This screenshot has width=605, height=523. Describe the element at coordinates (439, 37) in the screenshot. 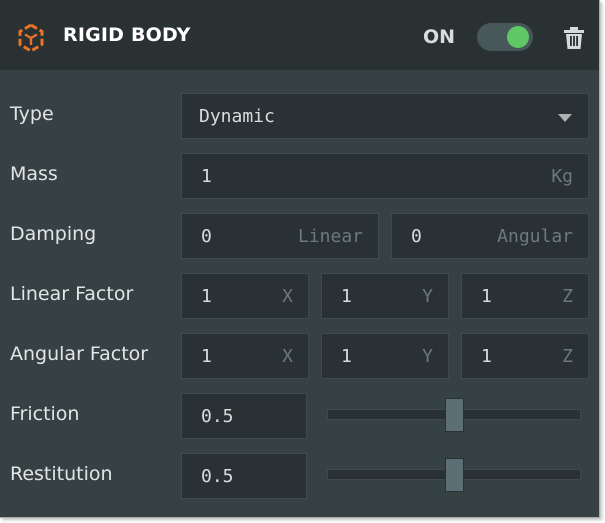

I see `toggle-label: ON` at that location.